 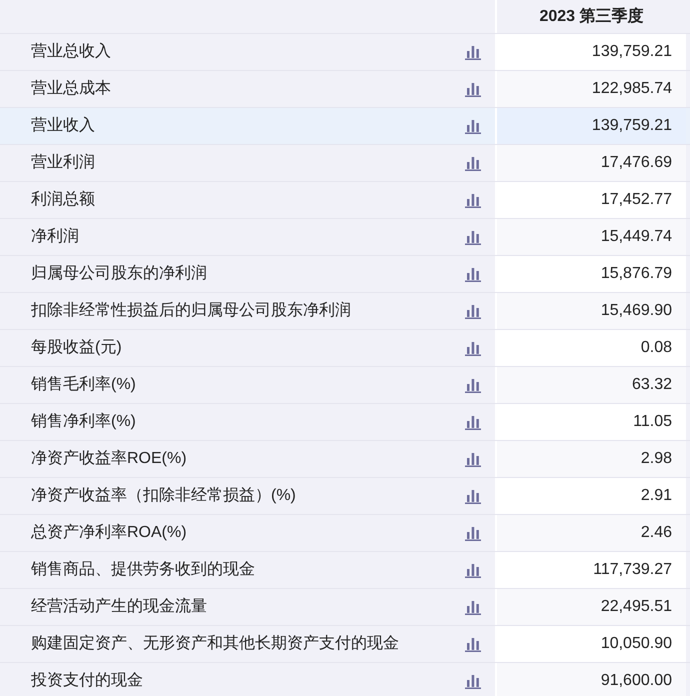 I want to click on row-label: 经营活动产生的现金流量, so click(x=119, y=606).